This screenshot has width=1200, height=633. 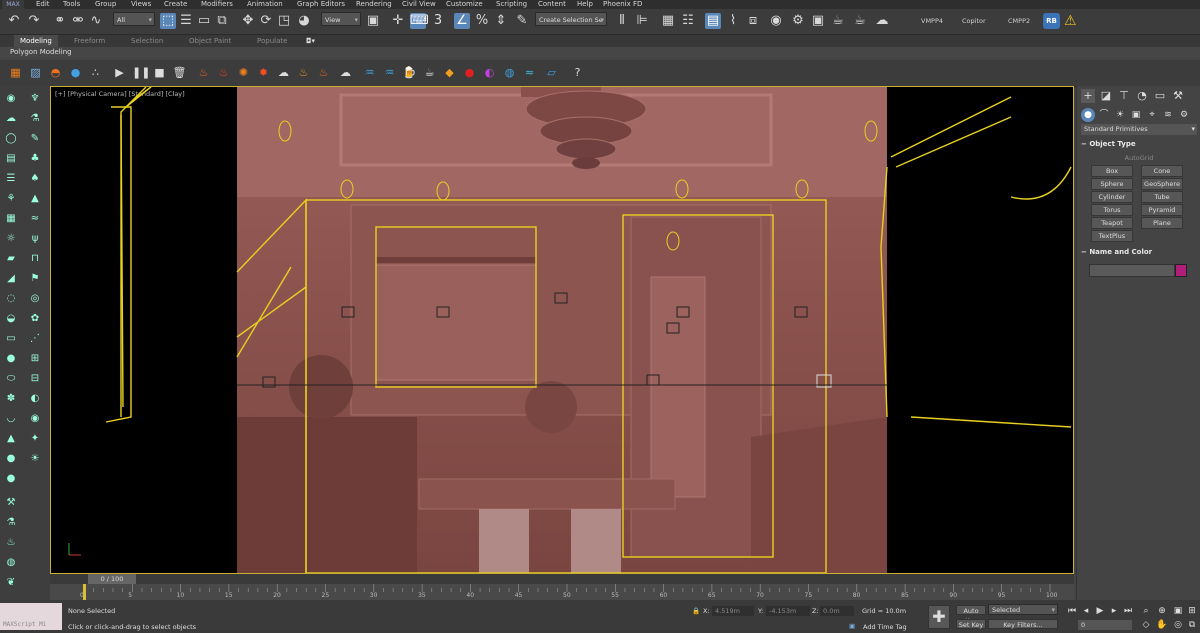 What do you see at coordinates (35, 419) in the screenshot?
I see `eyeball-icon: ◉` at bounding box center [35, 419].